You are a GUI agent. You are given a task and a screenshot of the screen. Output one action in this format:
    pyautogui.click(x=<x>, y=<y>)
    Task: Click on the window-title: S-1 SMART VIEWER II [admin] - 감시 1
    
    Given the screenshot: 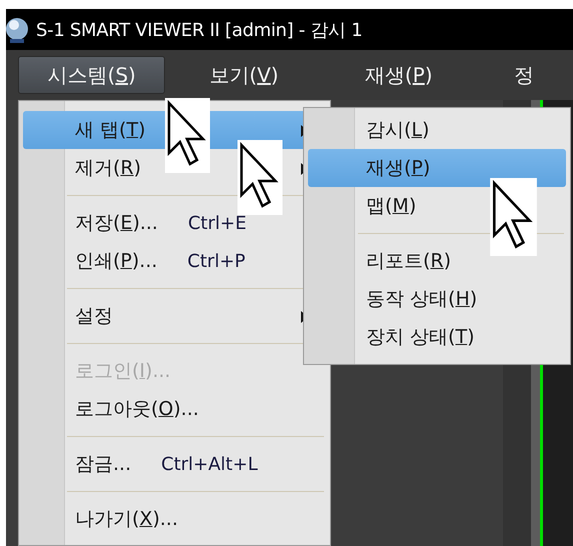 What is the action you would take?
    pyautogui.click(x=199, y=30)
    